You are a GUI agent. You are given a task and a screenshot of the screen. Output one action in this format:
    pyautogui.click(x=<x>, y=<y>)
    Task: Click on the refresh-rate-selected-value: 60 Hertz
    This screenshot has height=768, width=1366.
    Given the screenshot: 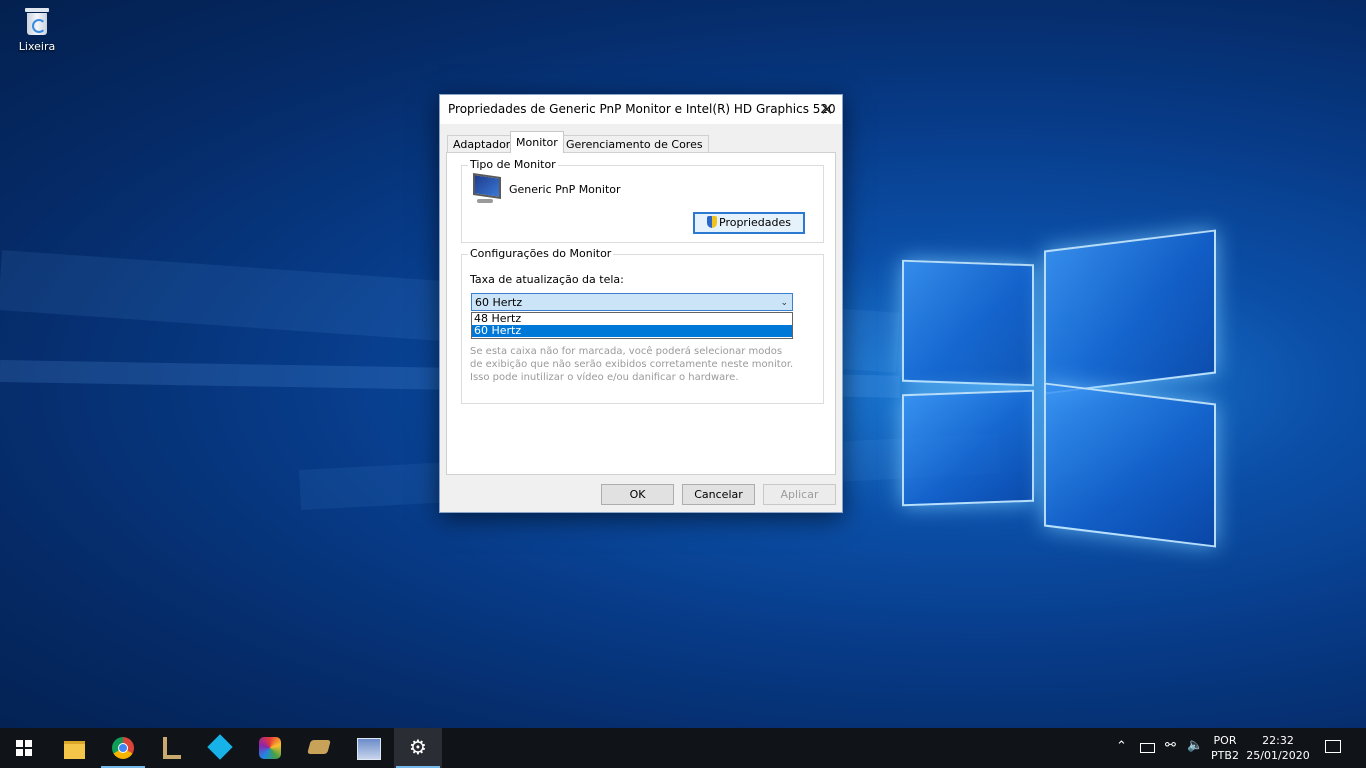 What is the action you would take?
    pyautogui.click(x=499, y=302)
    